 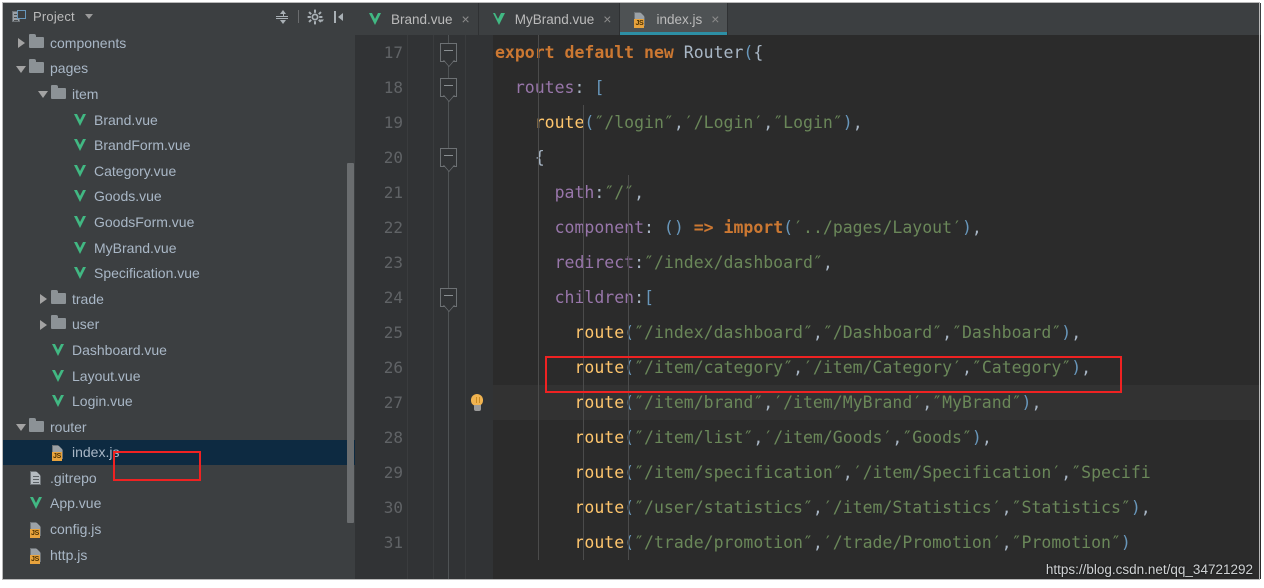 What do you see at coordinates (424, 307) in the screenshot?
I see `editor-gutter: 17 18 19 20 21 22 23 24 25 26 27 28 29 30 31` at bounding box center [424, 307].